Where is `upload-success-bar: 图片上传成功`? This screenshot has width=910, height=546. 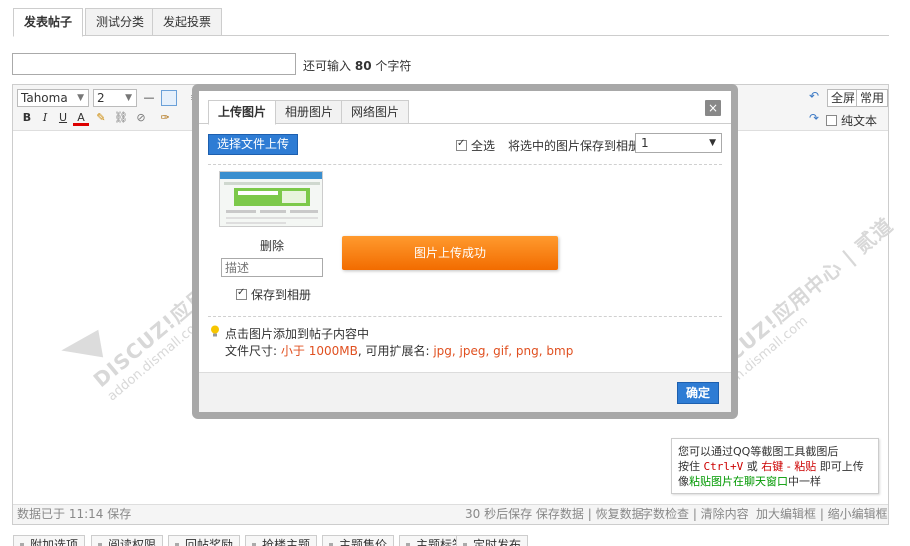 upload-success-bar: 图片上传成功 is located at coordinates (450, 253).